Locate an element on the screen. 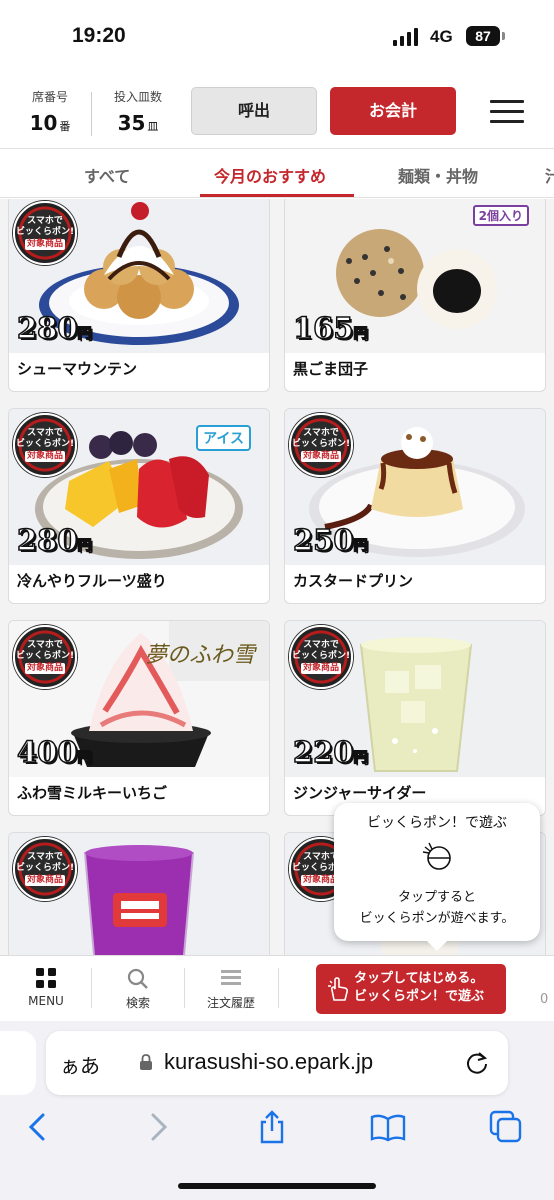 This screenshot has height=1200, width=554. nav-search: 検索 is located at coordinates (138, 989).